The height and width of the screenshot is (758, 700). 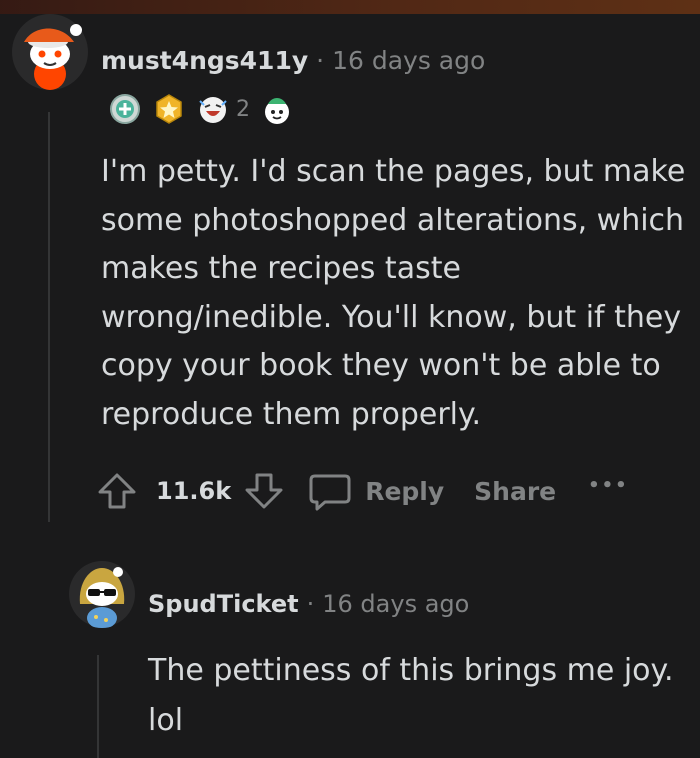 I want to click on comment-actions: 11.6k Reply Share •••, so click(x=362, y=491).